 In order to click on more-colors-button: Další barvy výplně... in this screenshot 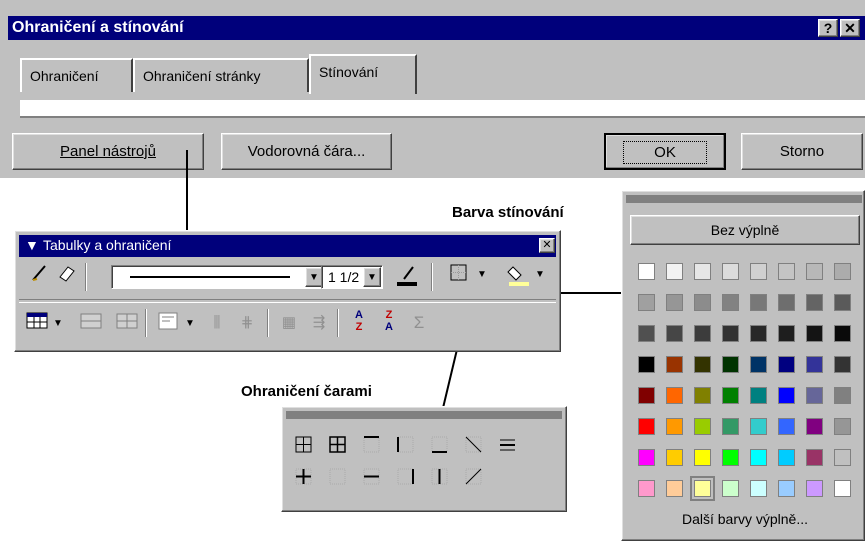, I will do `click(745, 519)`.